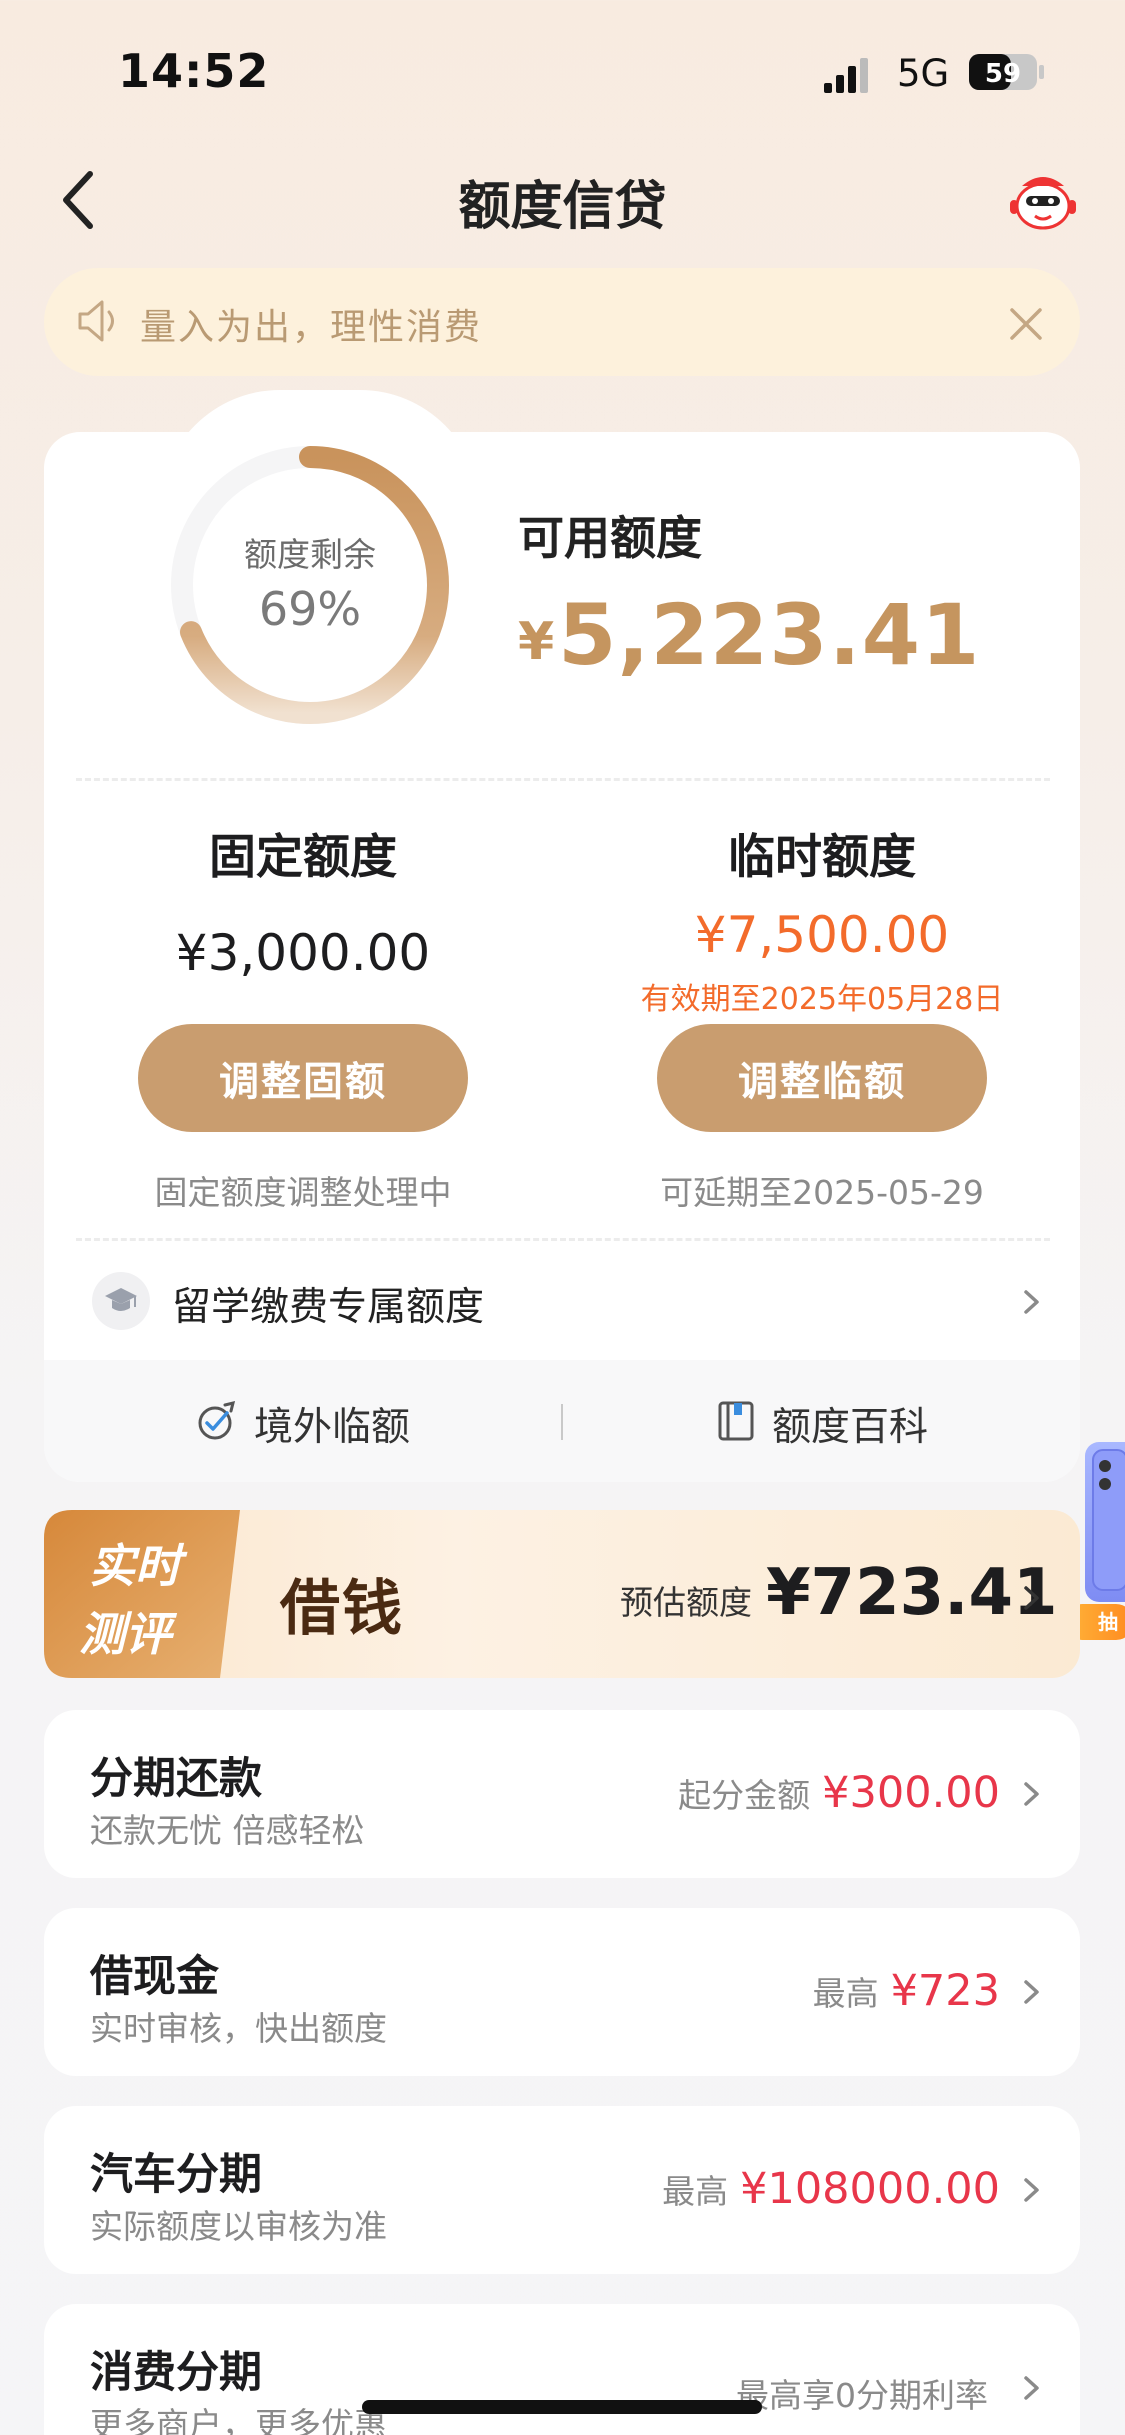 Image resolution: width=1125 pixels, height=2435 pixels. Describe the element at coordinates (238, 2226) in the screenshot. I see `service-subtitle: 实际额度以审核为准` at that location.